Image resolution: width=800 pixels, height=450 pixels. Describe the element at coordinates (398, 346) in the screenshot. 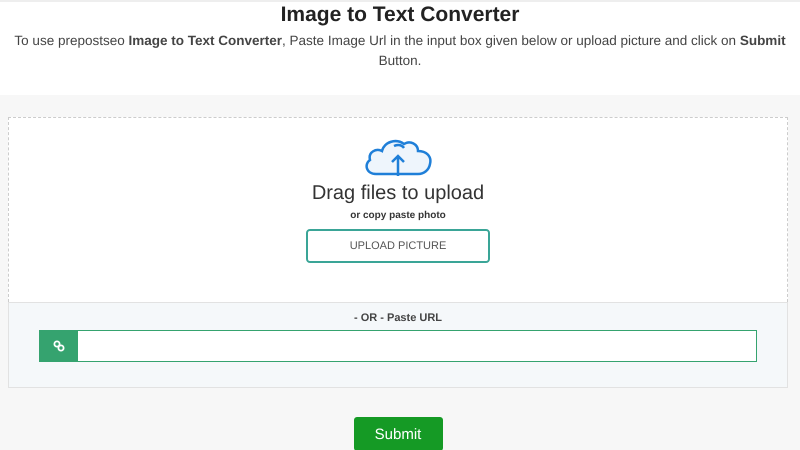

I see `url-input-field` at that location.